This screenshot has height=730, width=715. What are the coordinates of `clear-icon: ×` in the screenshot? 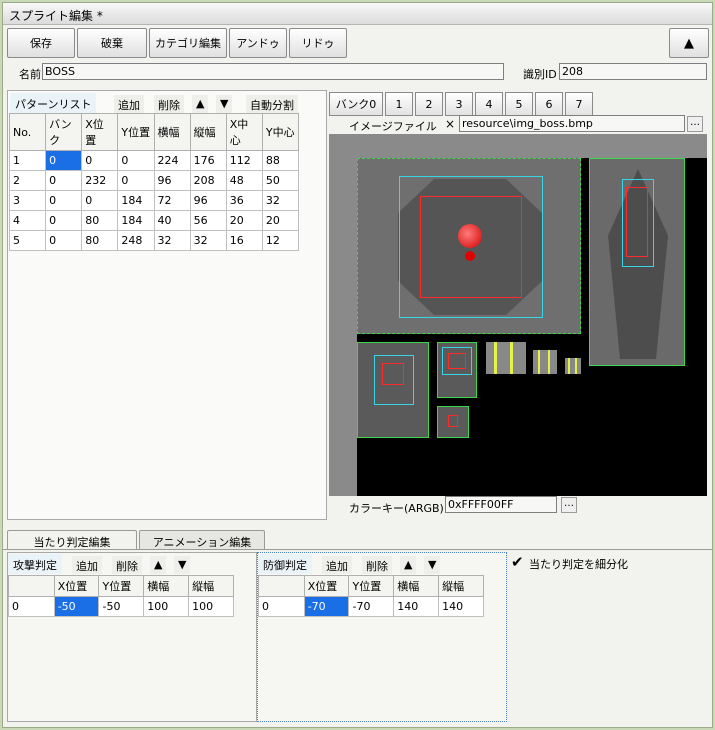 It's located at (450, 124).